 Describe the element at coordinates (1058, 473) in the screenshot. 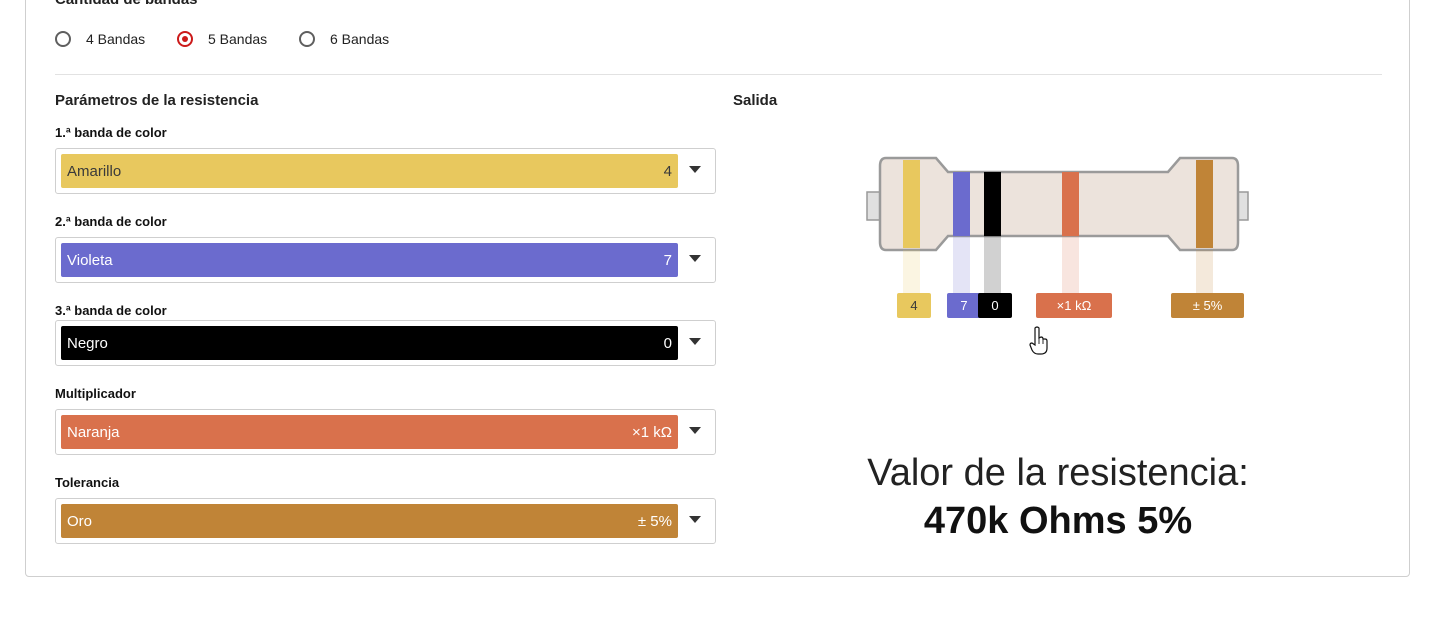

I see `result-label: Valor de la resistencia:` at that location.